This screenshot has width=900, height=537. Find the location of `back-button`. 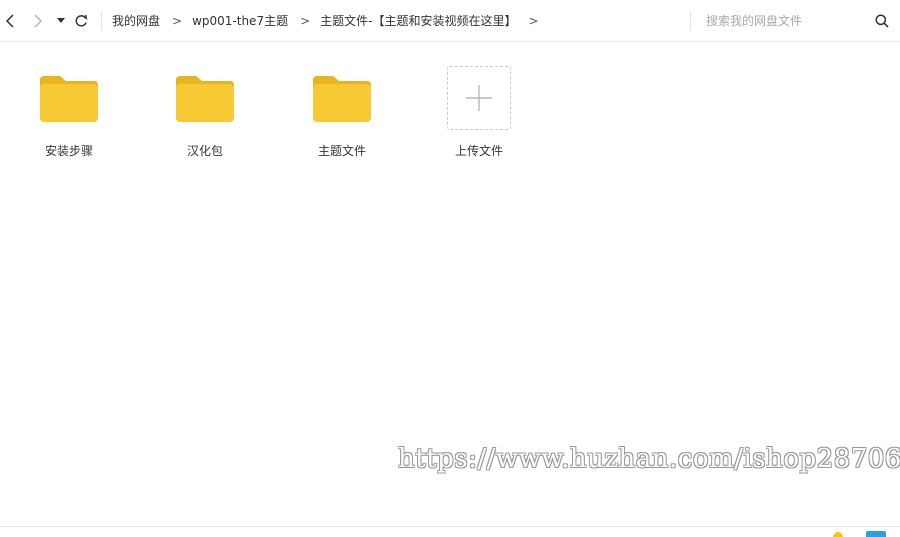

back-button is located at coordinates (10, 21).